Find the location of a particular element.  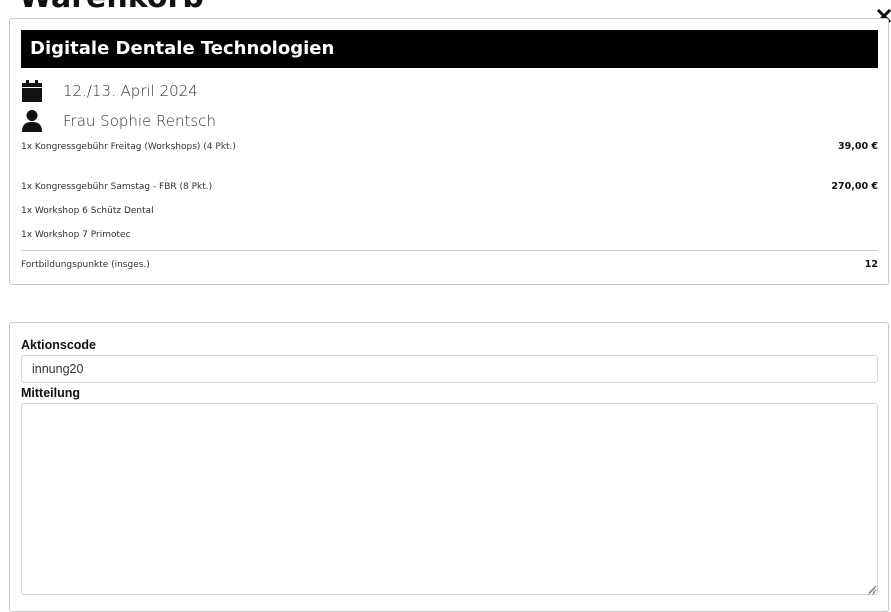

line-item-price: 270,00 € is located at coordinates (854, 186).